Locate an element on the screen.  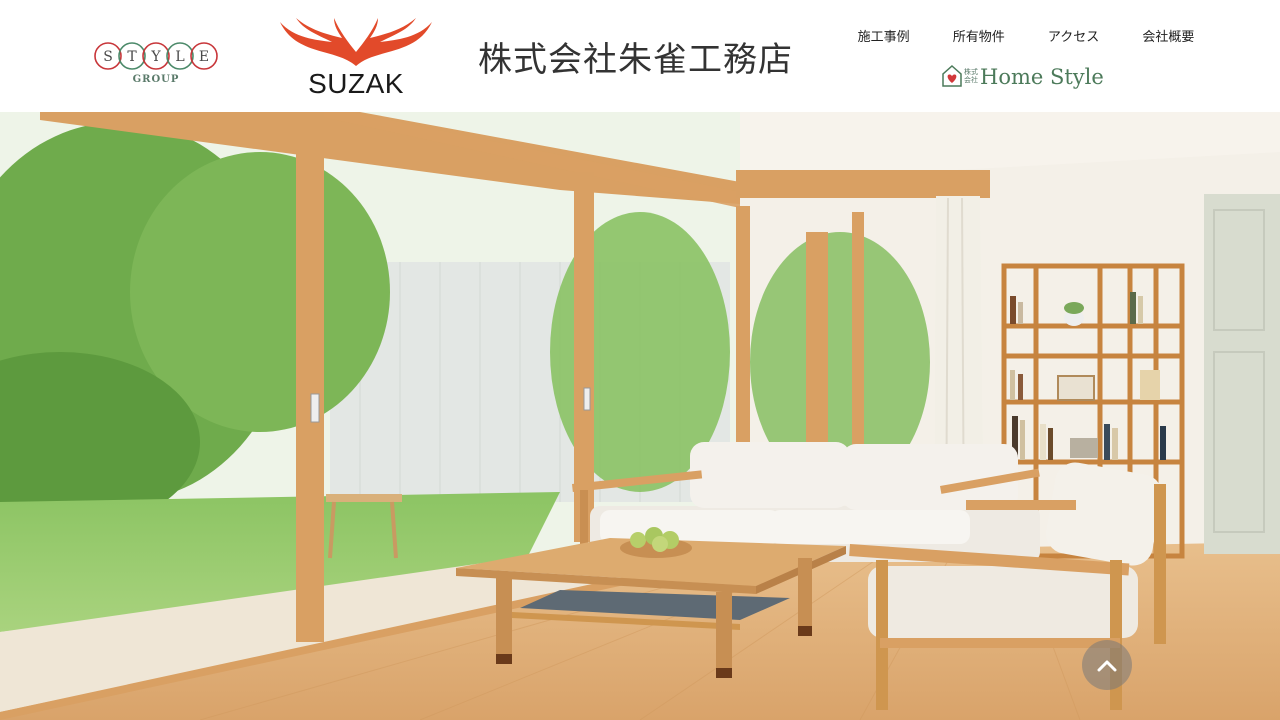
homestyle-logo: 株式会社 Home Style is located at coordinates (1023, 77).